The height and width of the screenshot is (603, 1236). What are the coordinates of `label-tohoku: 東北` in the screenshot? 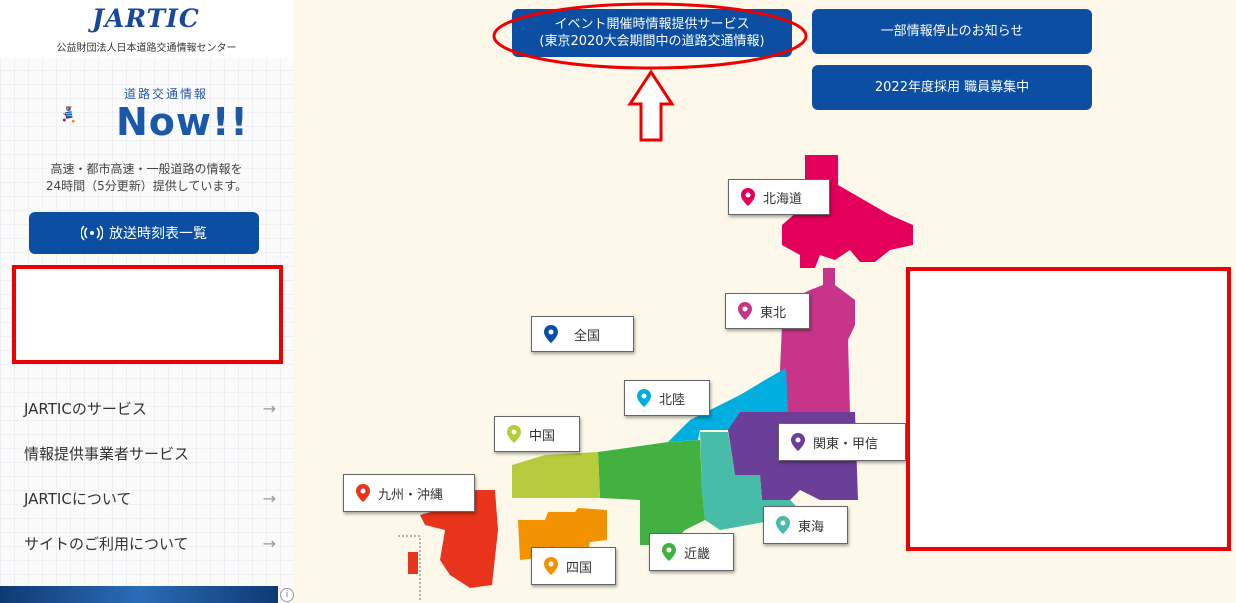 It's located at (767, 311).